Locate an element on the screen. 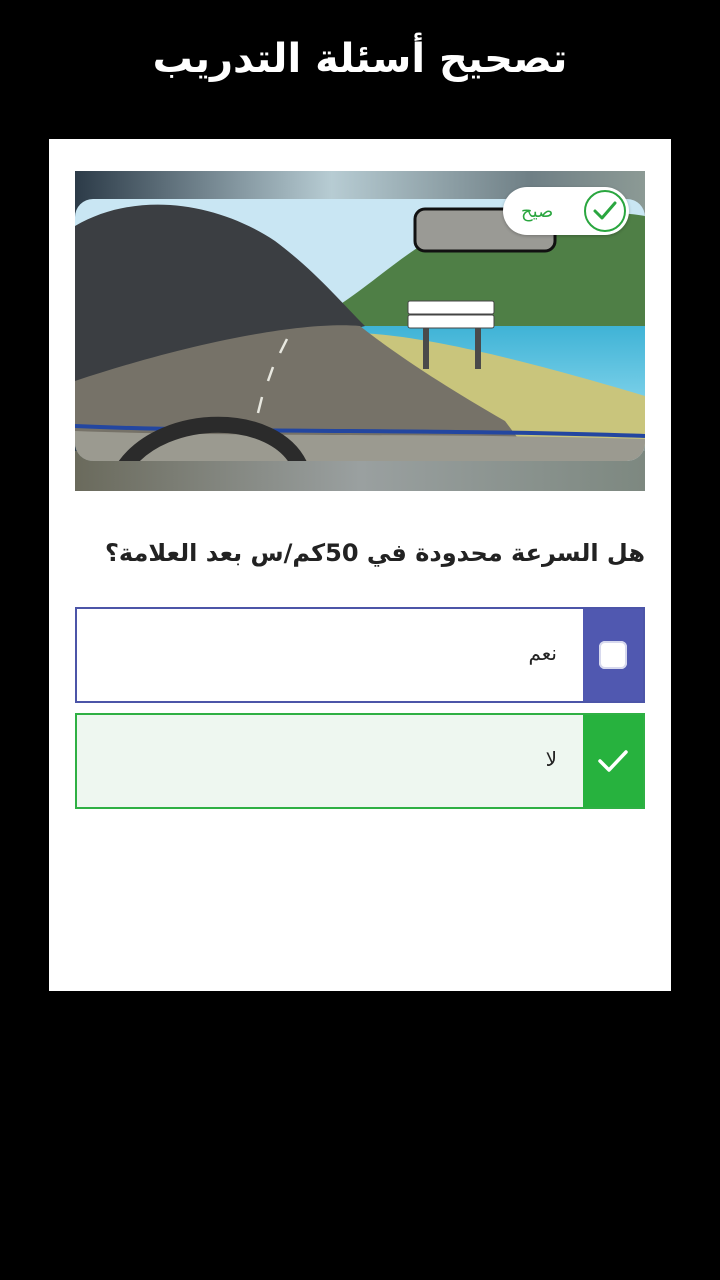  answer-label: نعم is located at coordinates (542, 653).